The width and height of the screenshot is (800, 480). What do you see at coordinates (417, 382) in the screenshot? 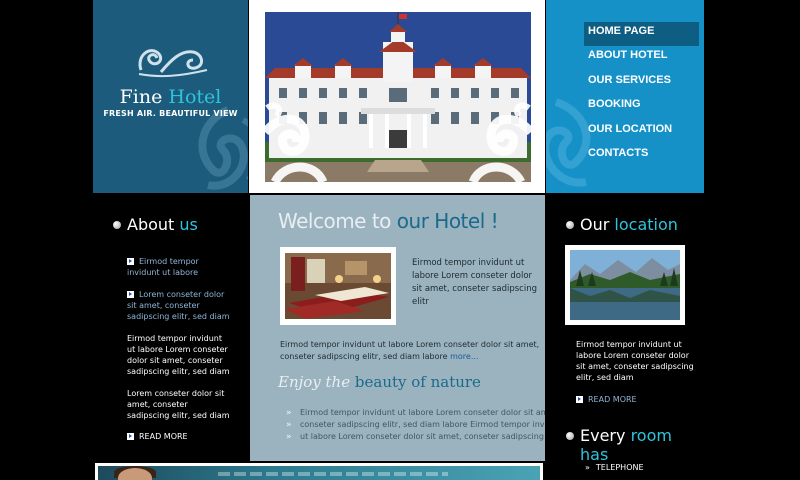
I see `enjoy-heading-part2: beauty of nature` at bounding box center [417, 382].